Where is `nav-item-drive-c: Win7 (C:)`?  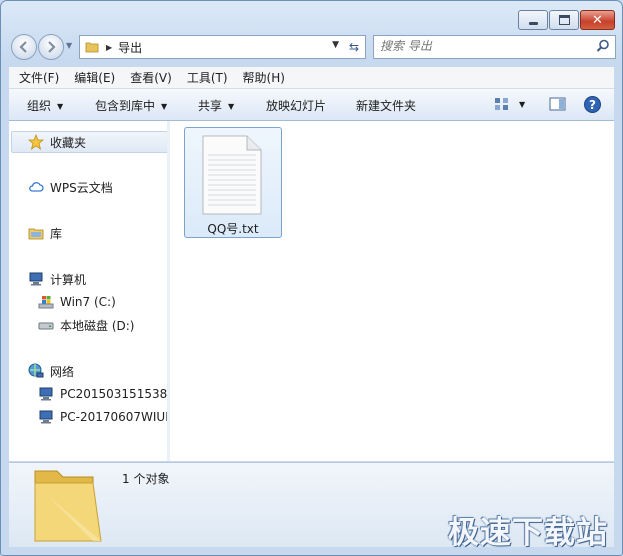 nav-item-drive-c: Win7 (C:) is located at coordinates (77, 302).